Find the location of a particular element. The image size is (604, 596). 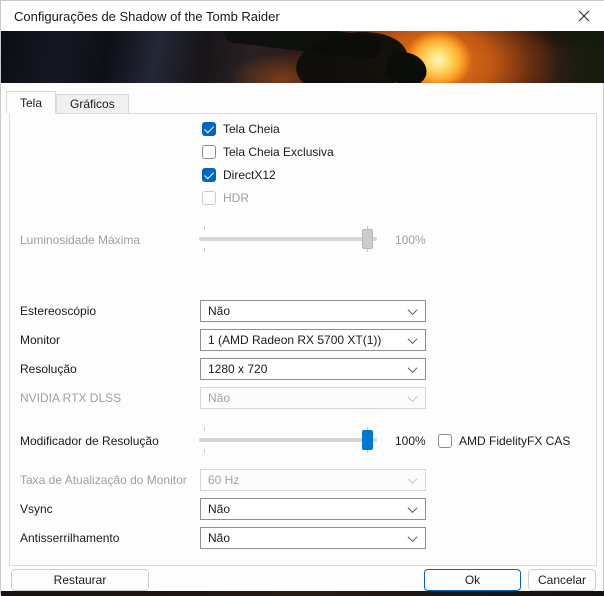

max-luminosity-value: 100% is located at coordinates (410, 240).